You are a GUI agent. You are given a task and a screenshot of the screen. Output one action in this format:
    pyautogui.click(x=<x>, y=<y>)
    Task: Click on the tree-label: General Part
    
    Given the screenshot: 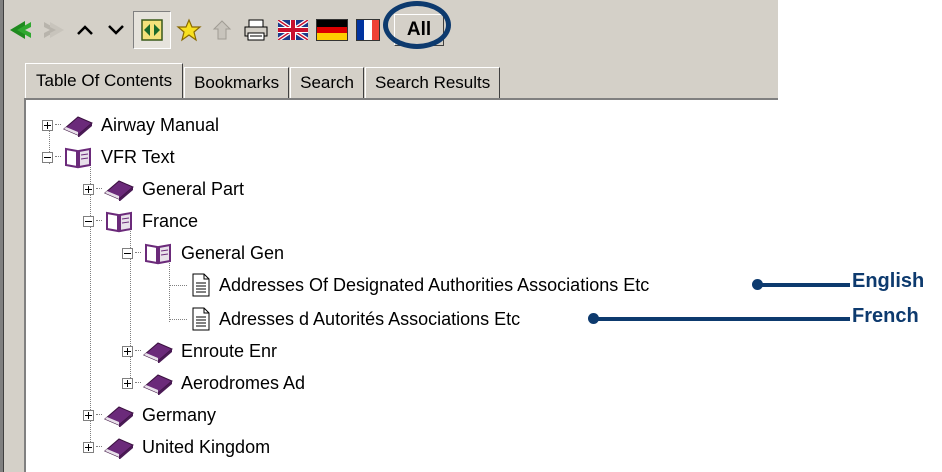 What is the action you would take?
    pyautogui.click(x=193, y=188)
    